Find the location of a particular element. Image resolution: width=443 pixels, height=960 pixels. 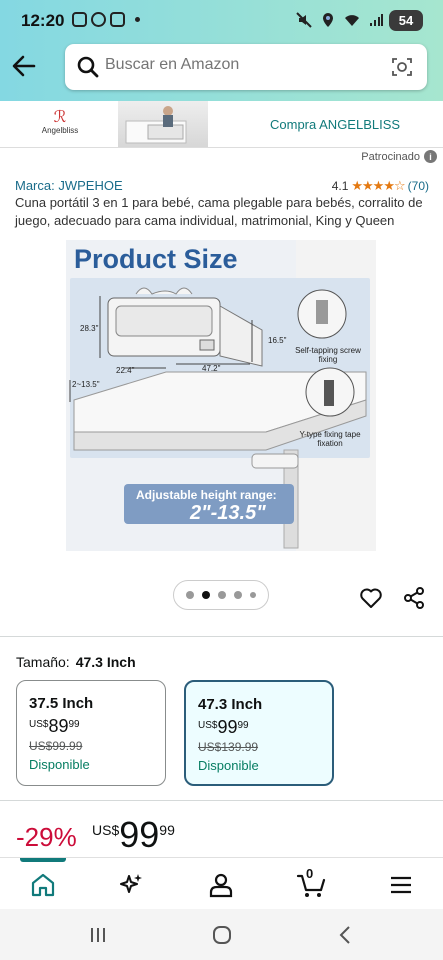

screw-fixing-label: Self-tapping screw fixing is located at coordinates (328, 355).